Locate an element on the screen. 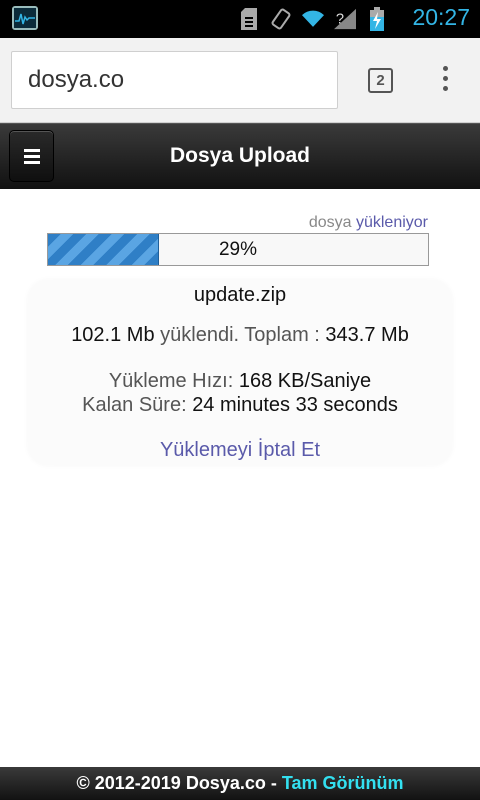  wifi-icon is located at coordinates (313, 19).